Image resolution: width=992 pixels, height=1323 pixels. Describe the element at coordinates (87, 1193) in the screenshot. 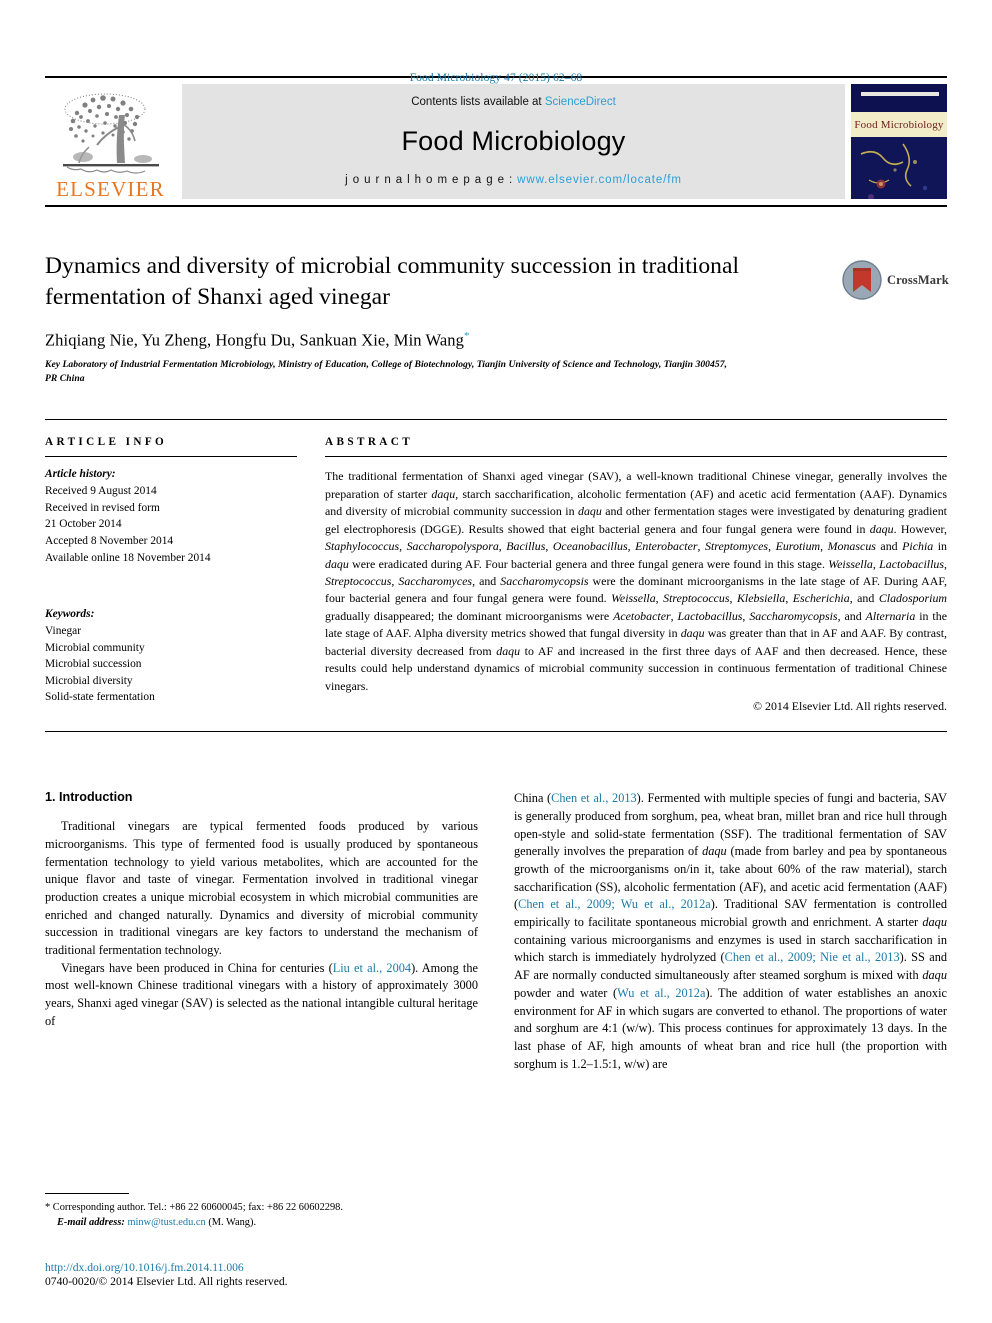

I see `footnote-rule` at that location.